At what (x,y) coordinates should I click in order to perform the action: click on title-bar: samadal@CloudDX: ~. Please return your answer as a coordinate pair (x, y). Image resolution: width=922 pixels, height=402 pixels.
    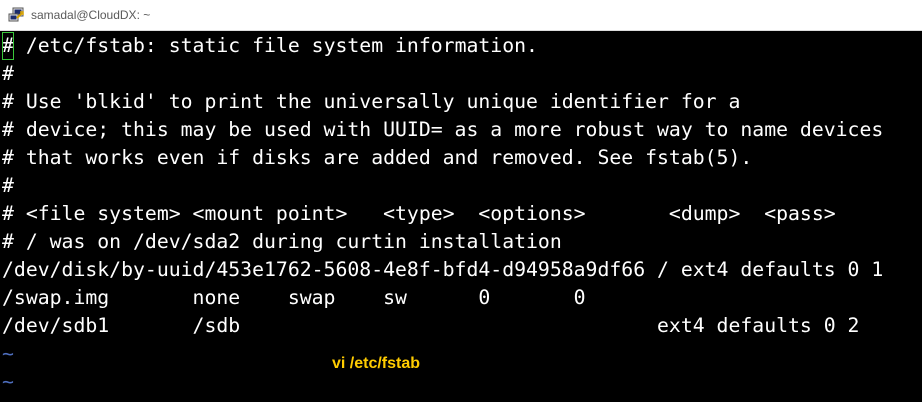
    Looking at the image, I should click on (461, 15).